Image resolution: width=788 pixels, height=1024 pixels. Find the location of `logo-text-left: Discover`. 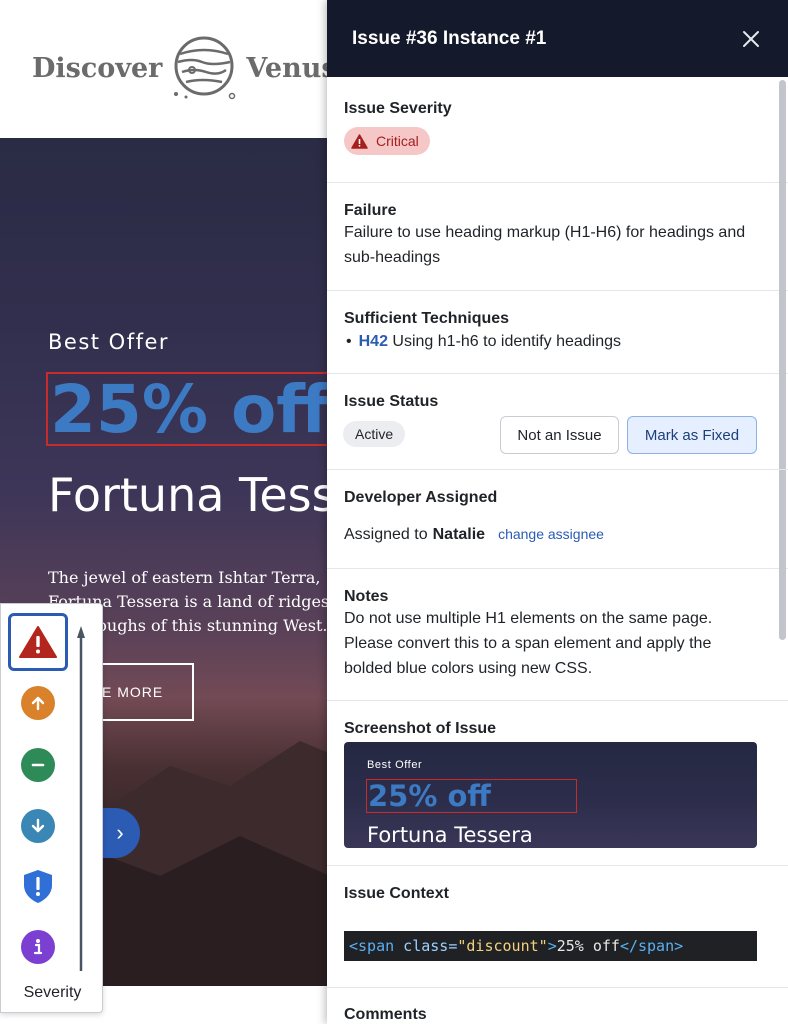

logo-text-left: Discover is located at coordinates (97, 68).